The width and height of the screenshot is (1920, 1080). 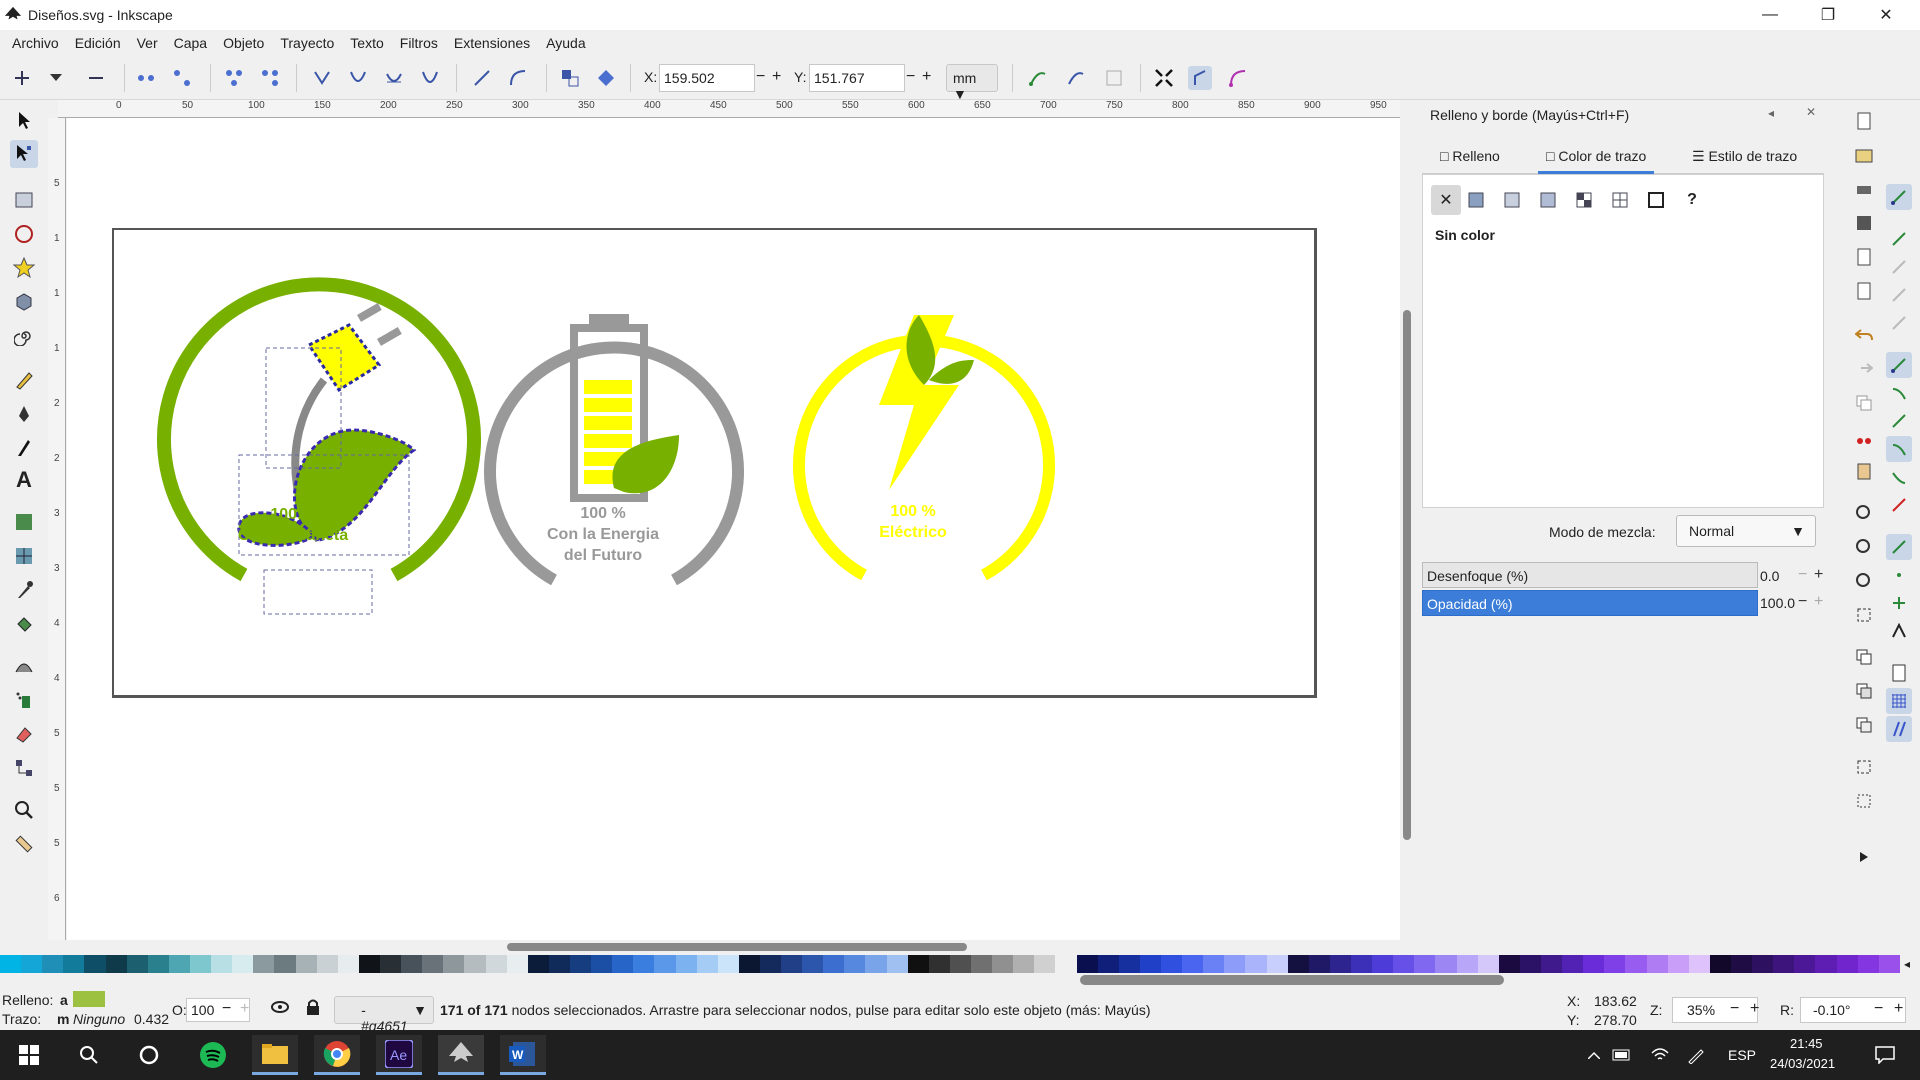 I want to click on pattern-icon, so click(x=1584, y=200).